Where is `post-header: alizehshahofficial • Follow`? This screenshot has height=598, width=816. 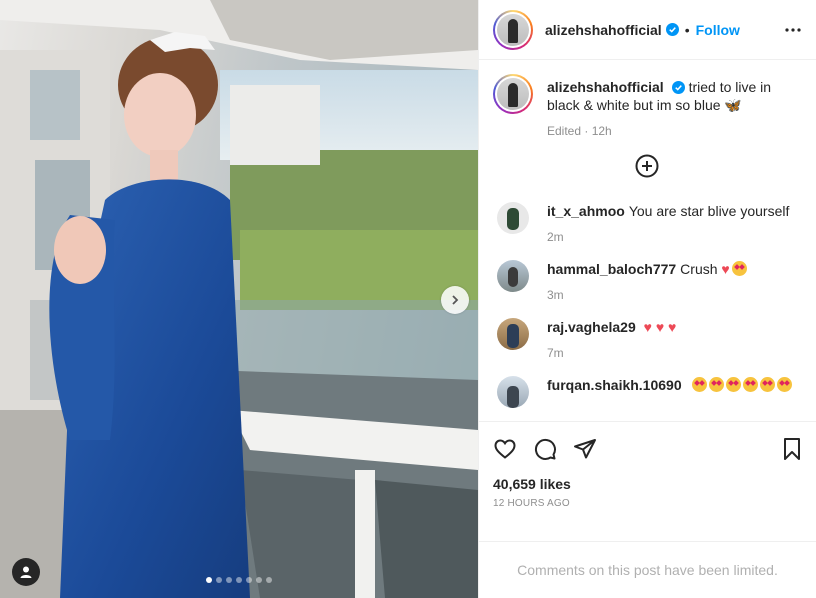 post-header: alizehshahofficial • Follow is located at coordinates (647, 30).